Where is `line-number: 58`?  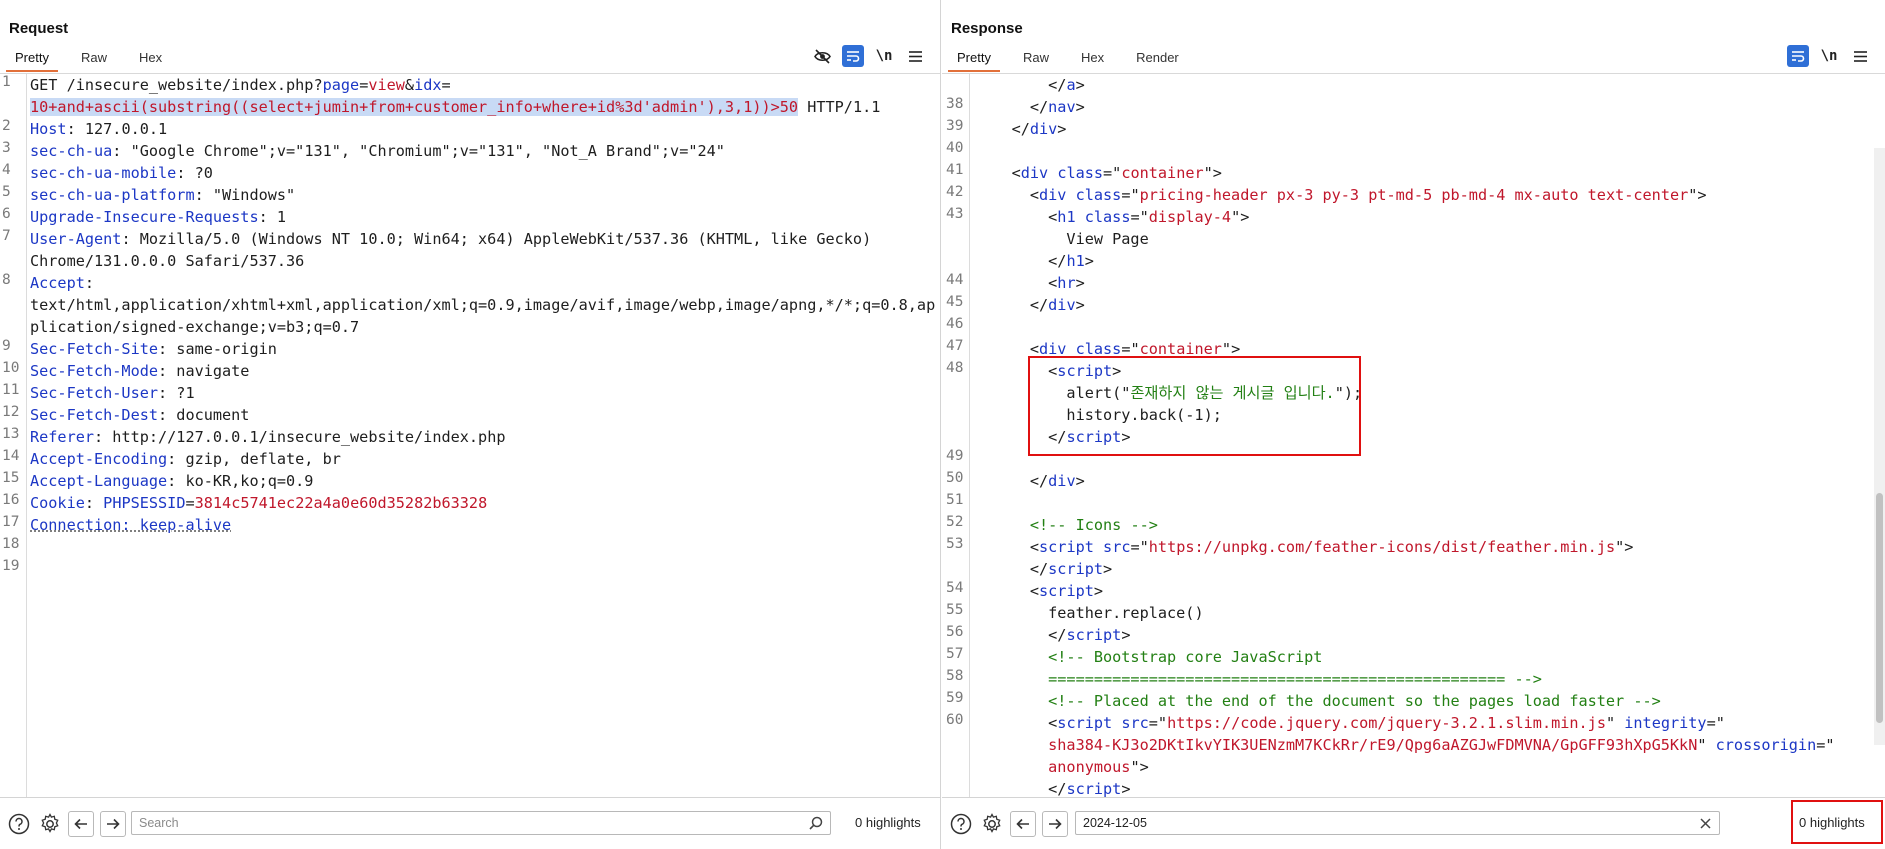 line-number: 58 is located at coordinates (955, 676).